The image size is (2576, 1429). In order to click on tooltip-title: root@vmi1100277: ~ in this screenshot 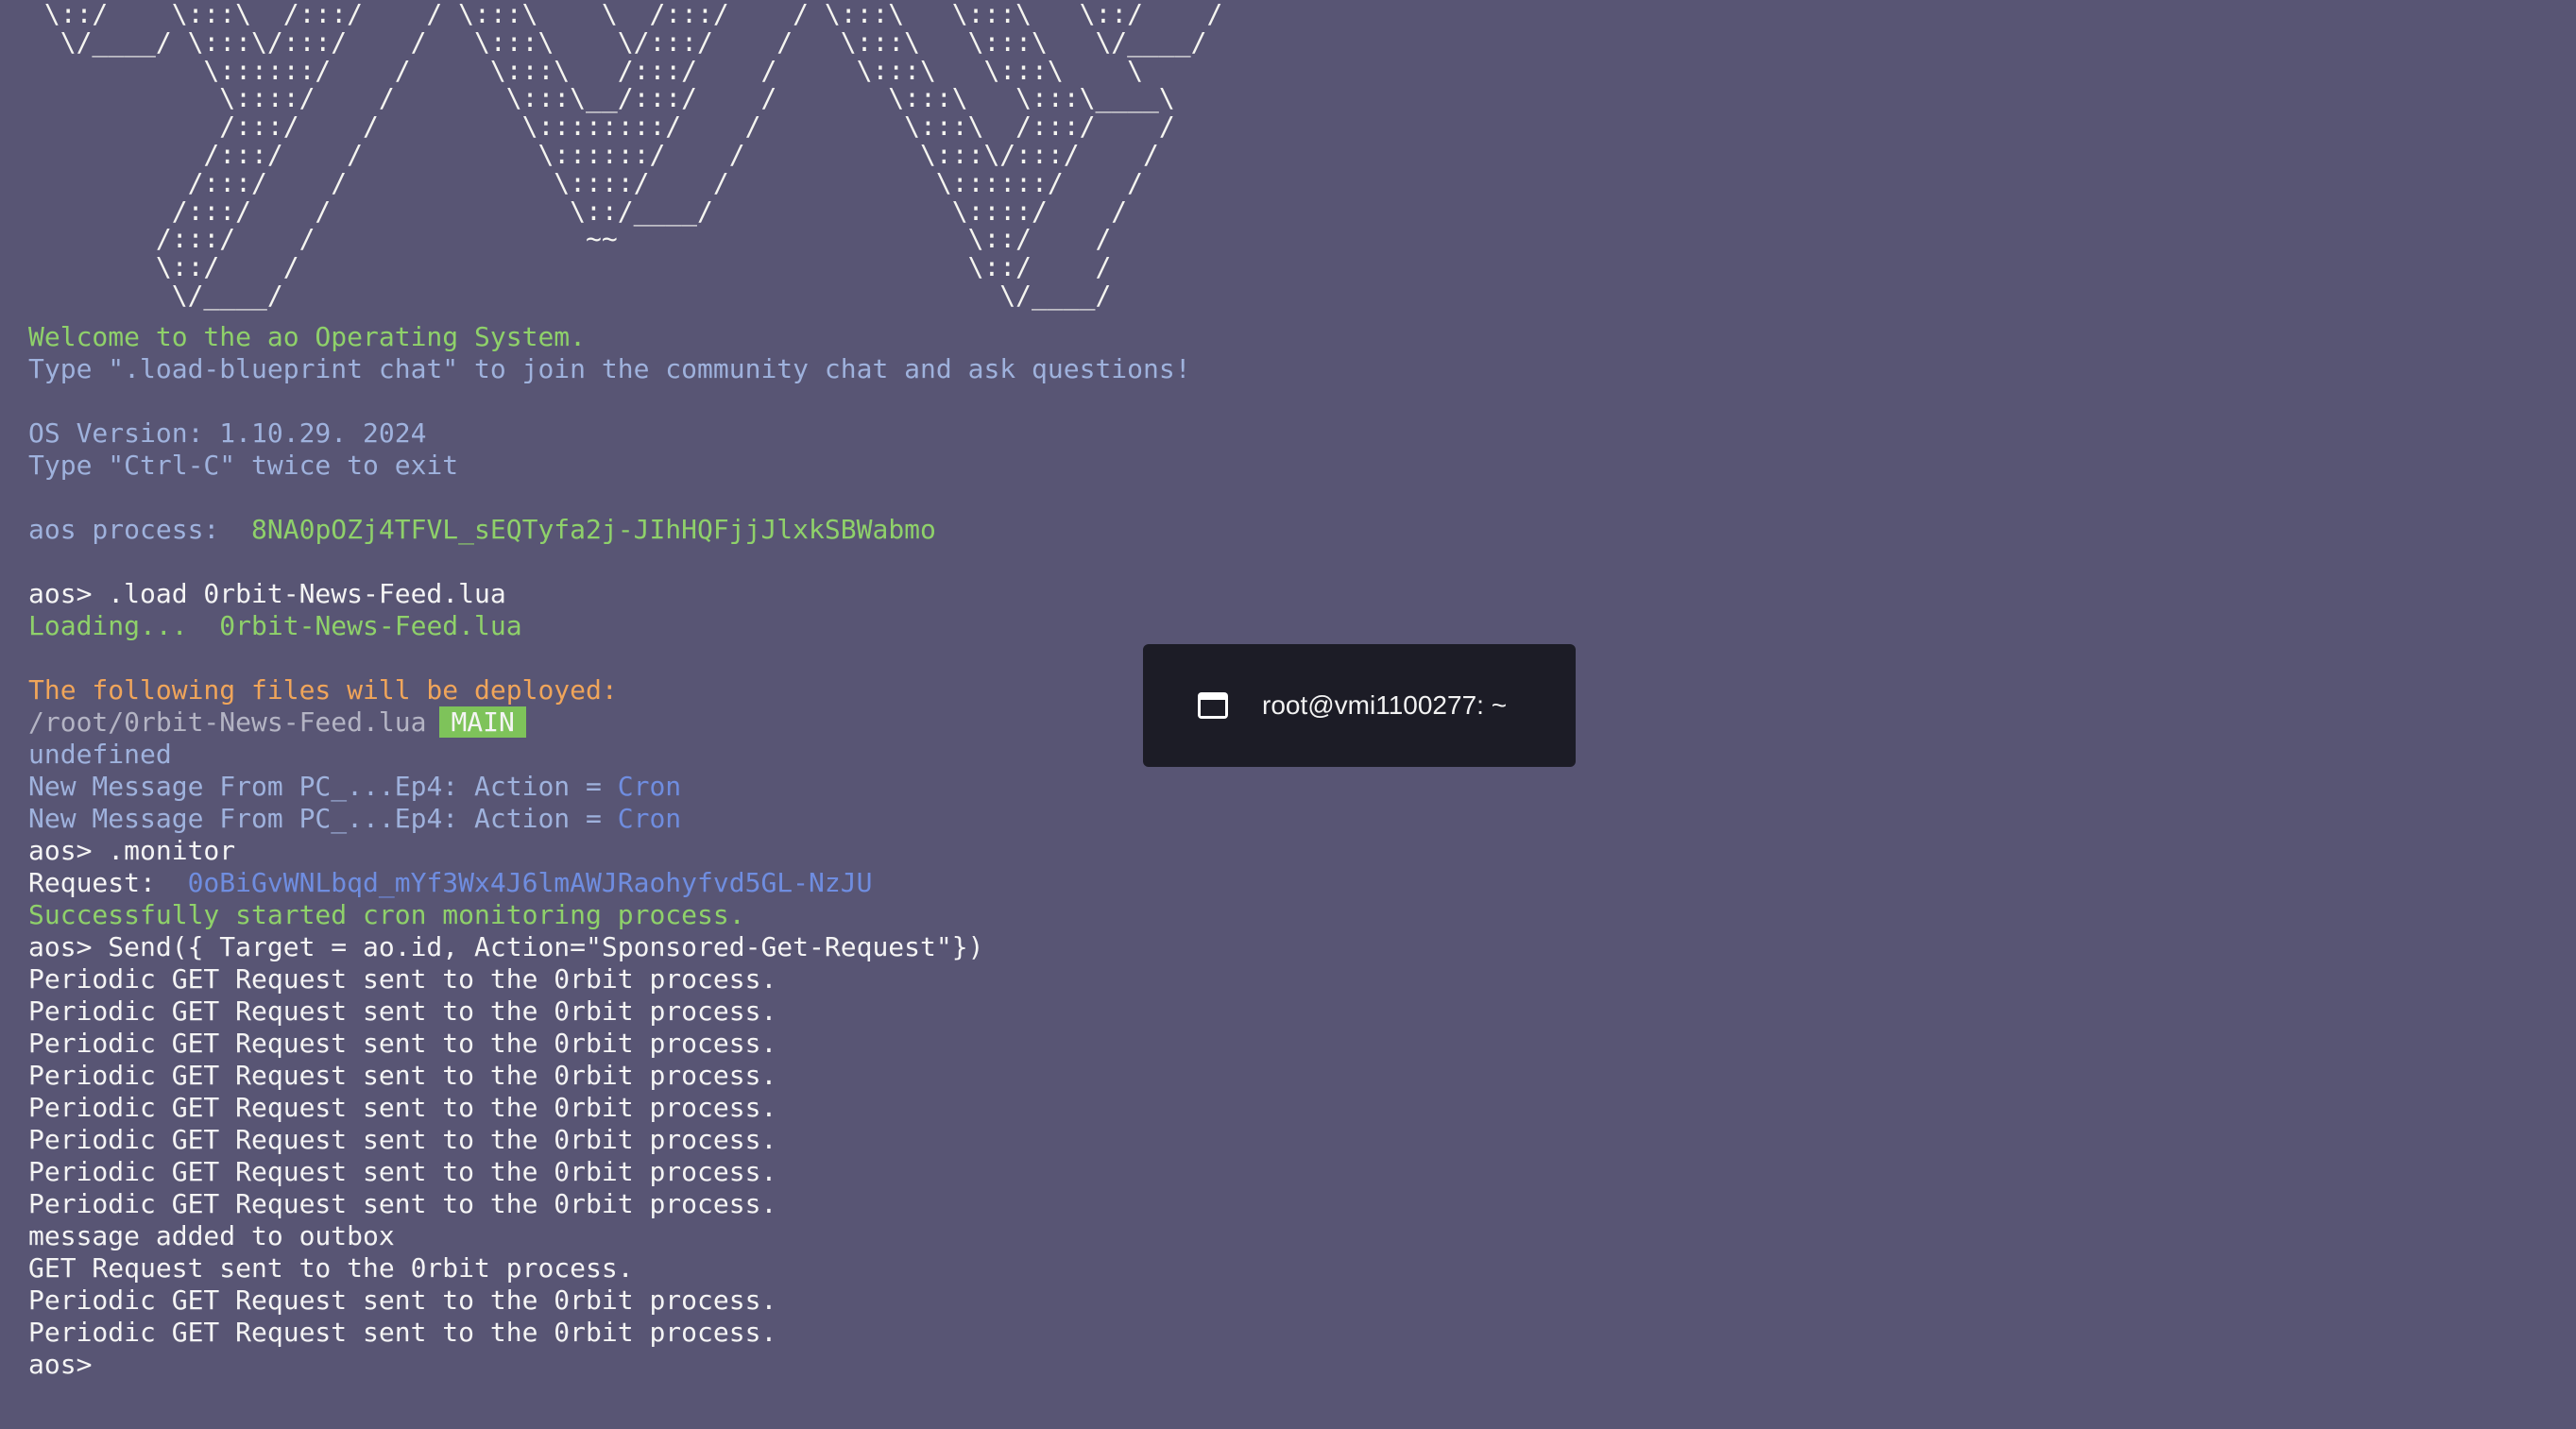, I will do `click(1385, 705)`.